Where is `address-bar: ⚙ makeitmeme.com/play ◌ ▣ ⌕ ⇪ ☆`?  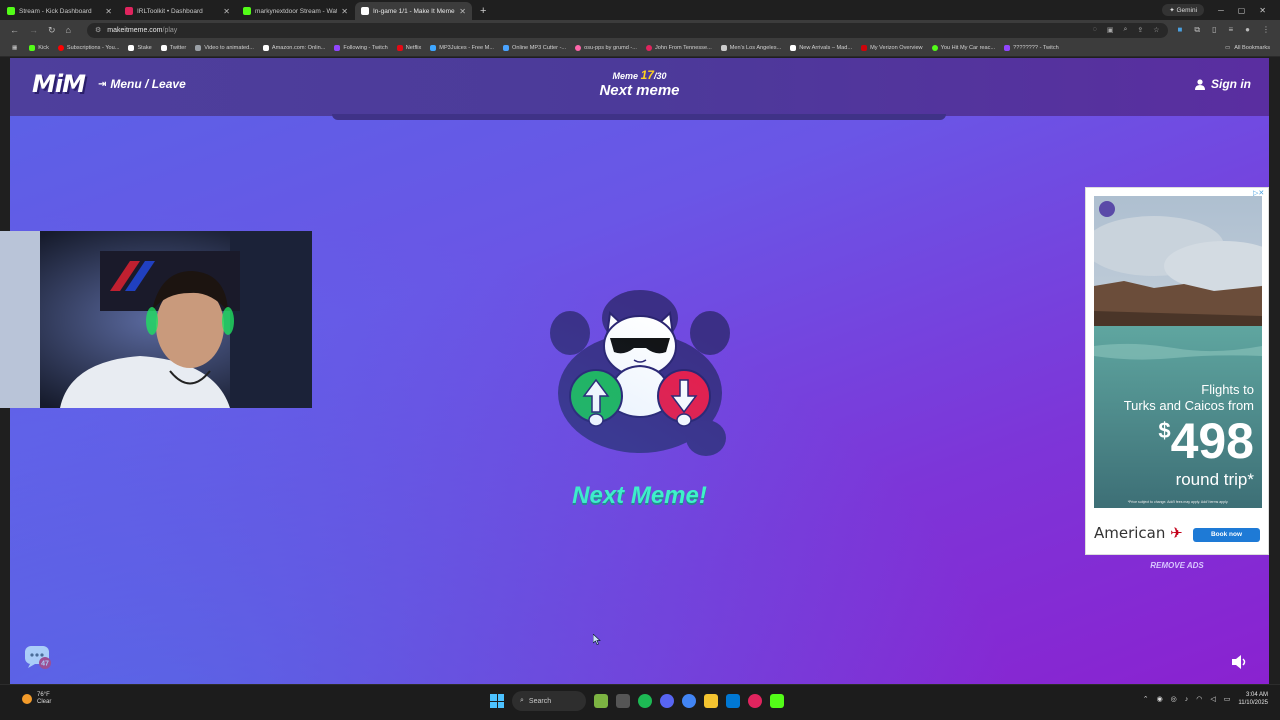 address-bar: ⚙ makeitmeme.com/play ◌ ▣ ⌕ ⇪ ☆ is located at coordinates (627, 30).